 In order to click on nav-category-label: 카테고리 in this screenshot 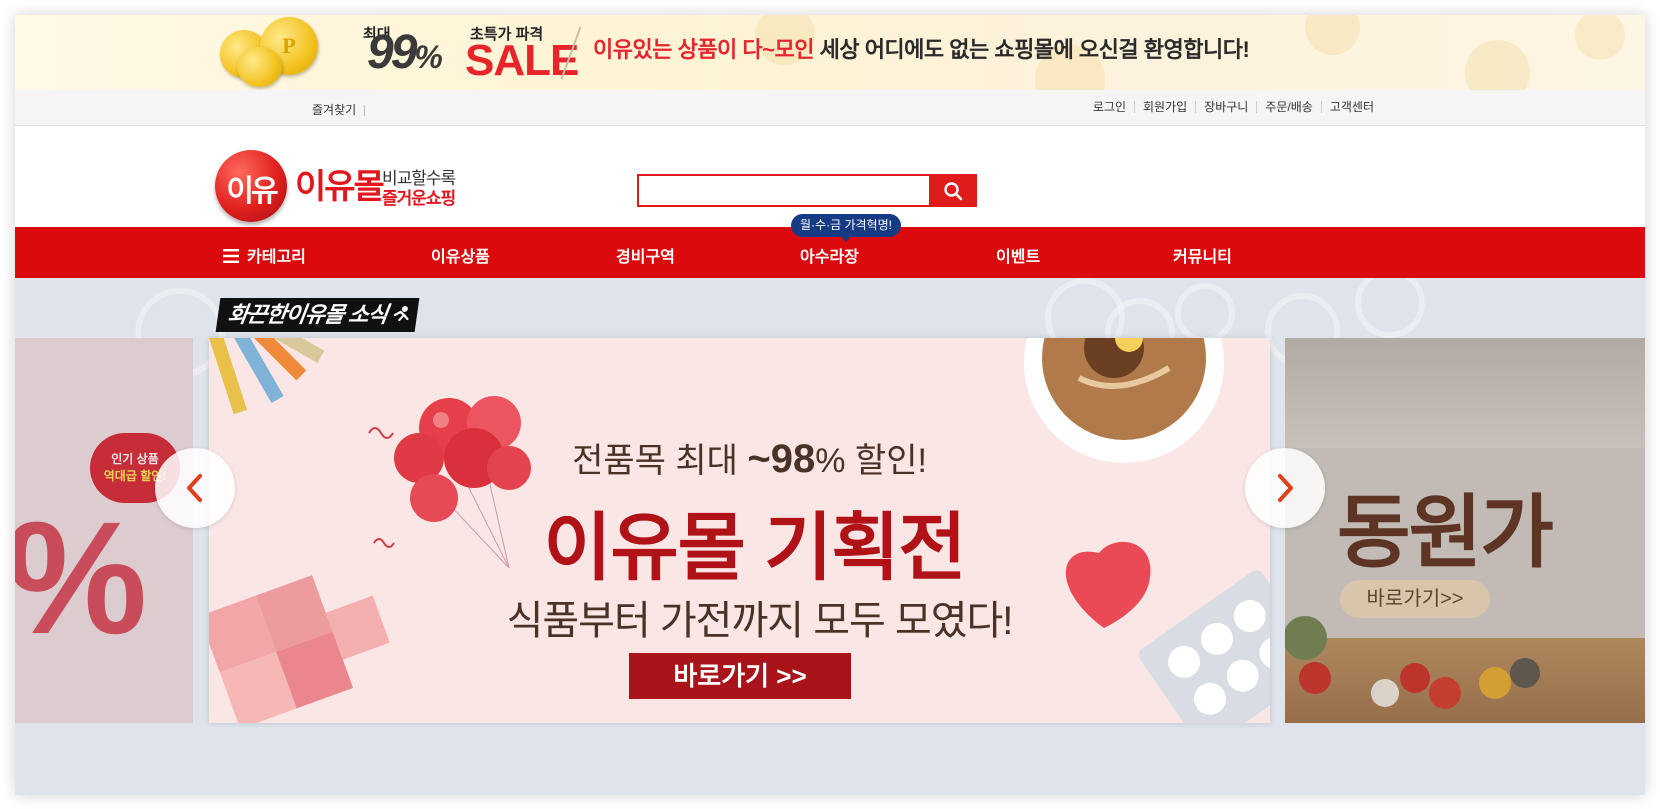, I will do `click(276, 257)`.